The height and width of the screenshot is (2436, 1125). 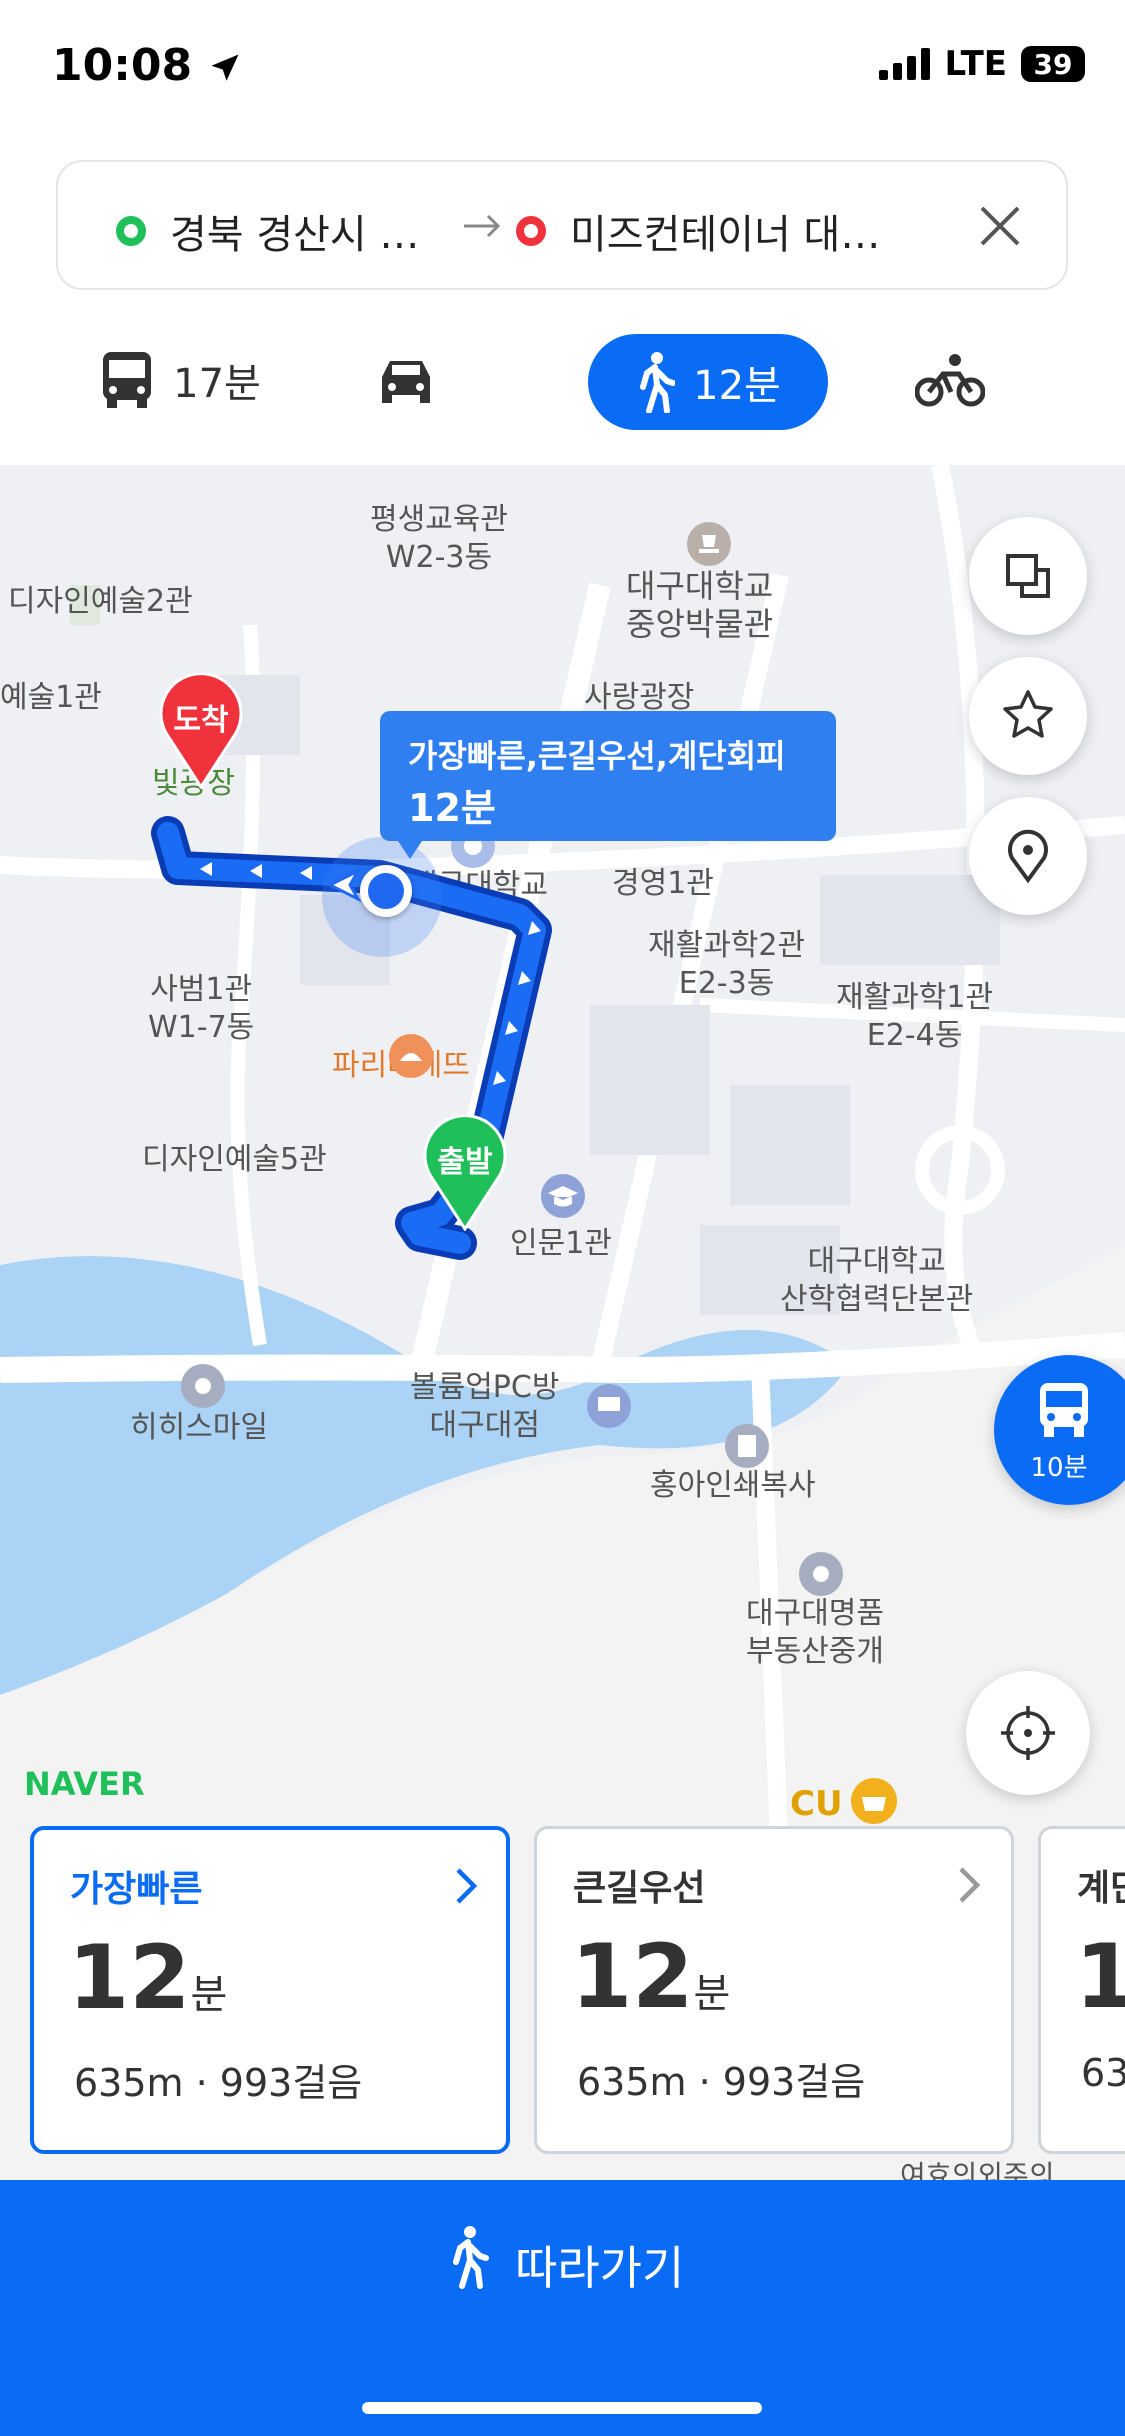 What do you see at coordinates (1000, 226) in the screenshot?
I see `close-icon` at bounding box center [1000, 226].